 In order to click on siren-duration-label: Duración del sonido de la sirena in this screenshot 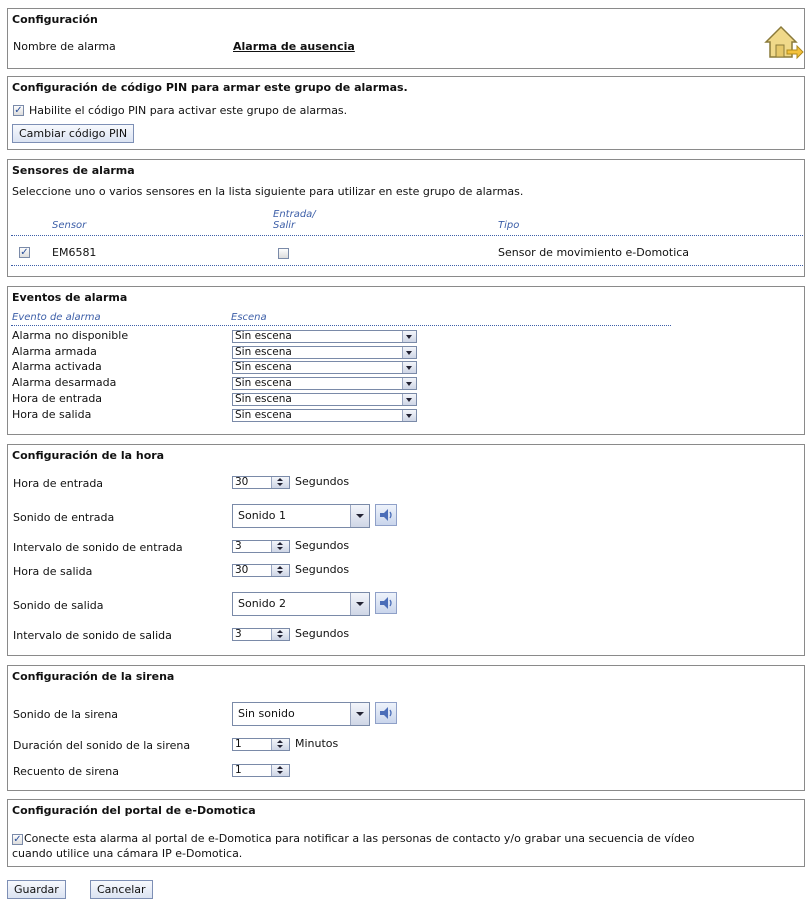, I will do `click(102, 745)`.